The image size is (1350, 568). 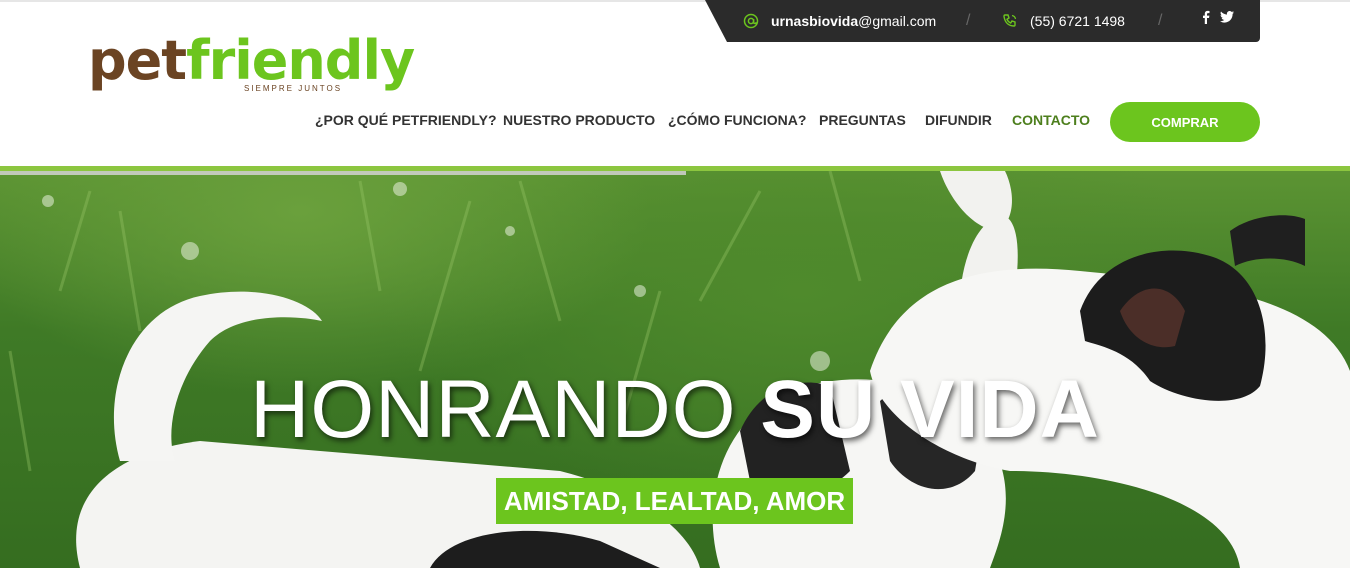 I want to click on headline-light: HONRANDO, so click(x=505, y=409).